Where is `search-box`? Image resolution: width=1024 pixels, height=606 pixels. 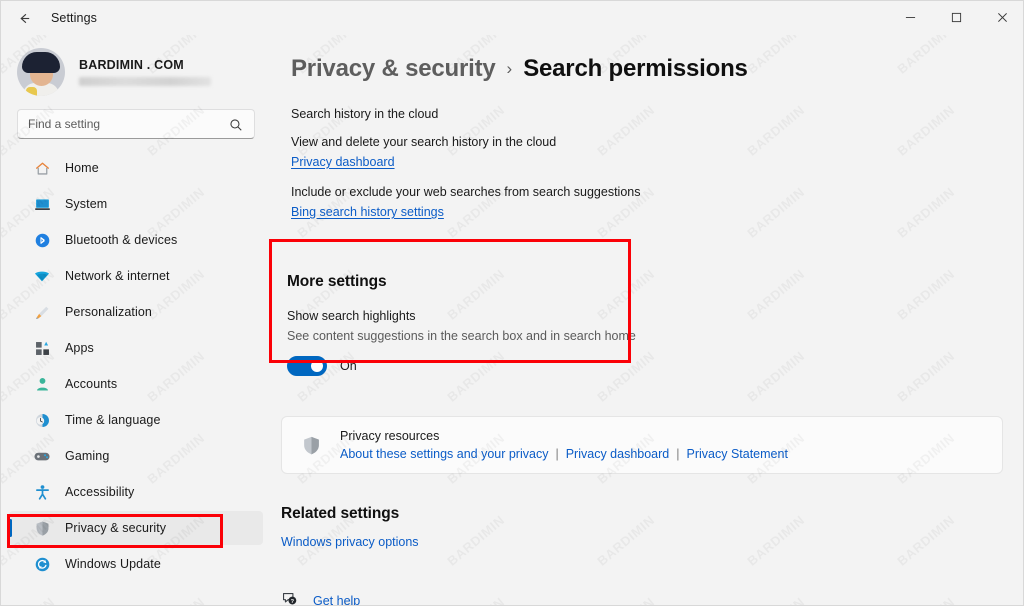
search-box is located at coordinates (136, 124).